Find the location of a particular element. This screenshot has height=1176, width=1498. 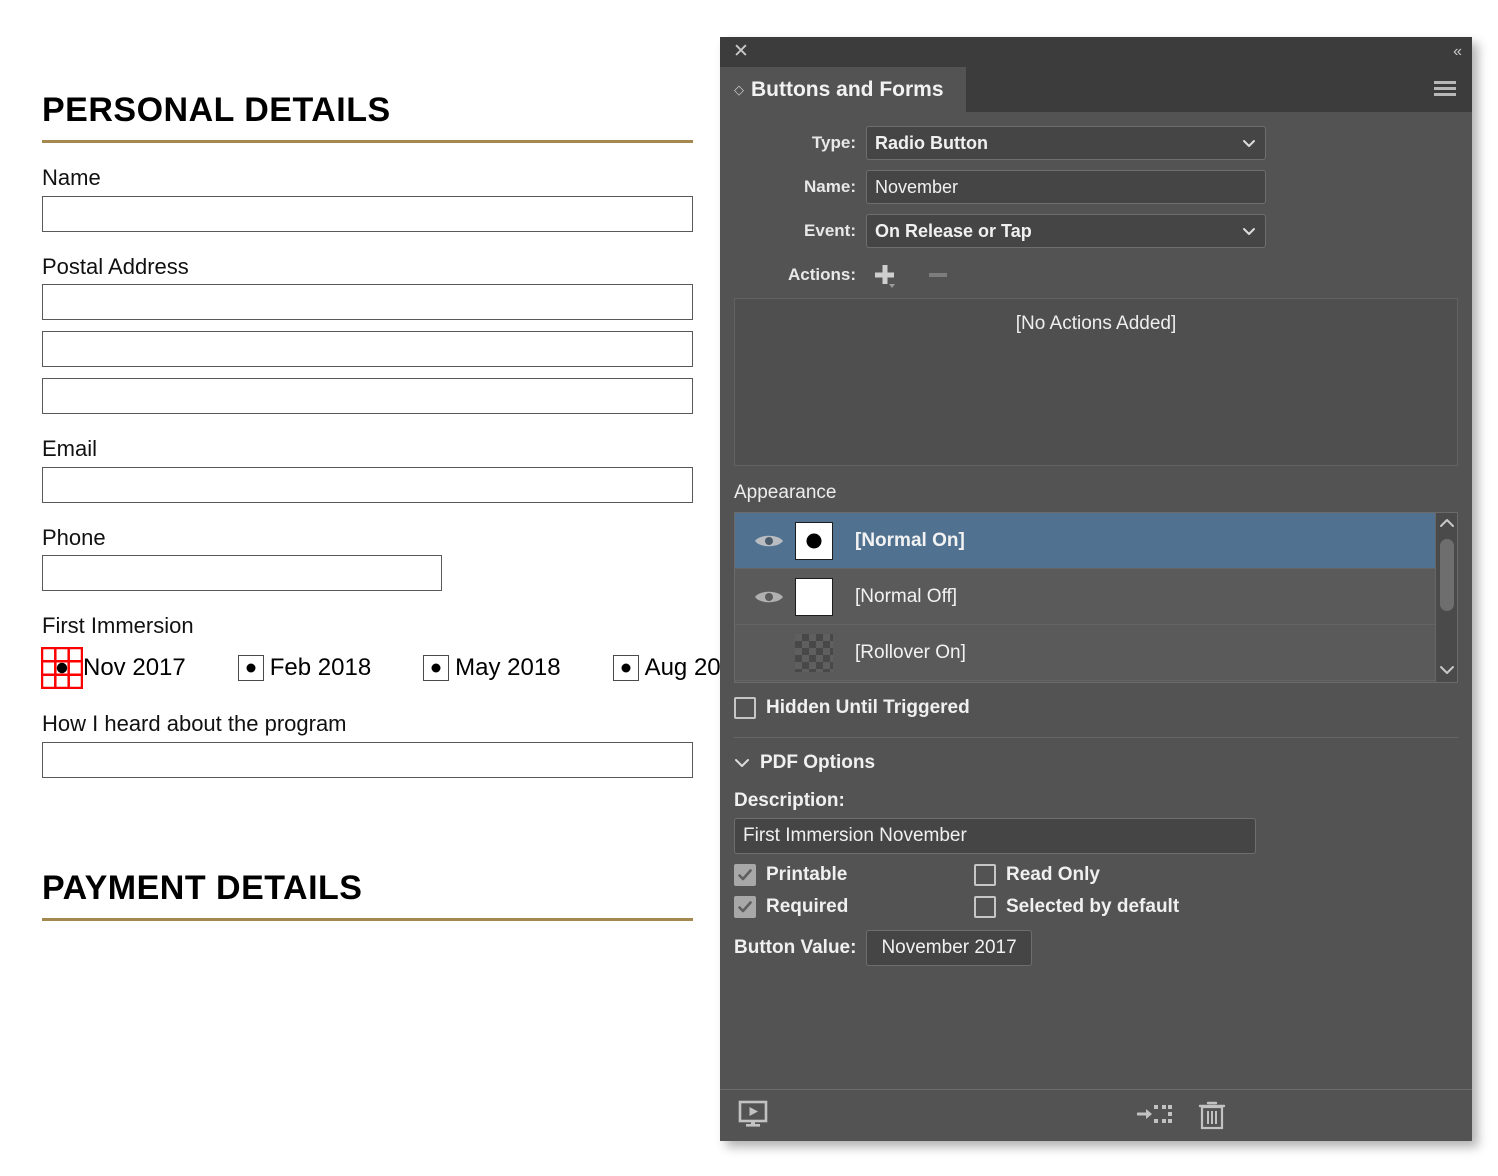

required-checkbox is located at coordinates (745, 907).